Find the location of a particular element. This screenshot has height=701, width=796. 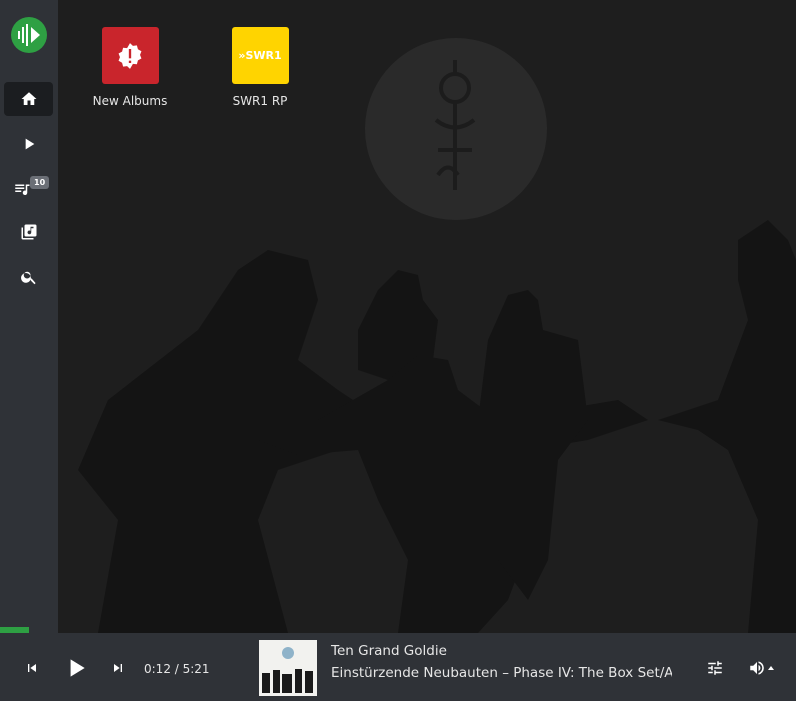

tile-image is located at coordinates (130, 55).